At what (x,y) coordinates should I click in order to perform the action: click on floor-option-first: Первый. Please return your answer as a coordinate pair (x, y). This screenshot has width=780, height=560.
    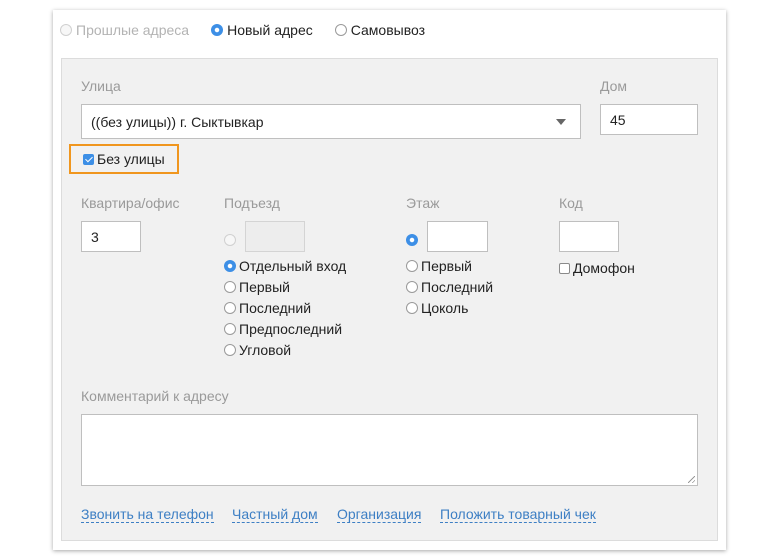
    Looking at the image, I should click on (439, 266).